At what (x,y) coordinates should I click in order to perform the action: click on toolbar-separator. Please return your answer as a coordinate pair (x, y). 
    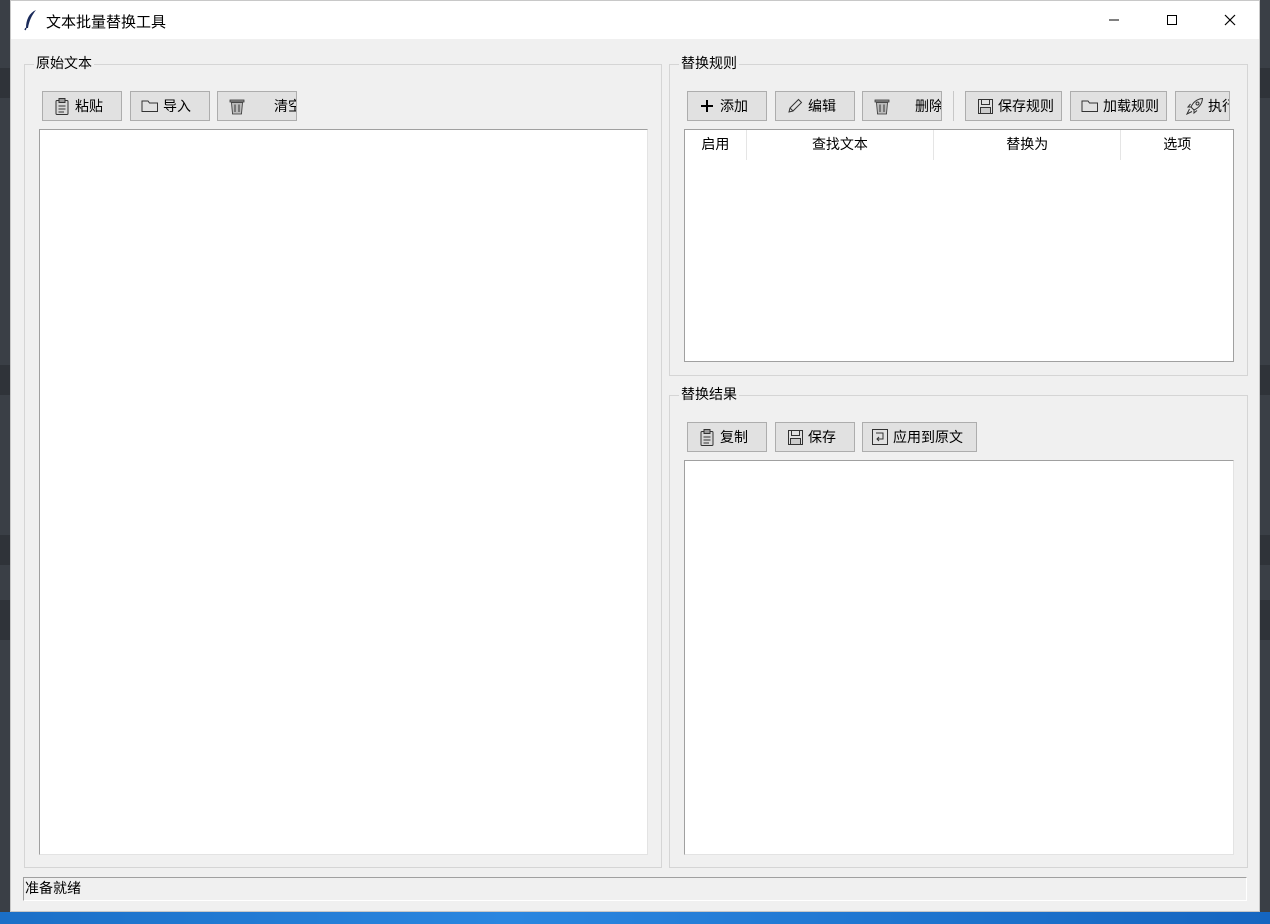
    Looking at the image, I should click on (953, 106).